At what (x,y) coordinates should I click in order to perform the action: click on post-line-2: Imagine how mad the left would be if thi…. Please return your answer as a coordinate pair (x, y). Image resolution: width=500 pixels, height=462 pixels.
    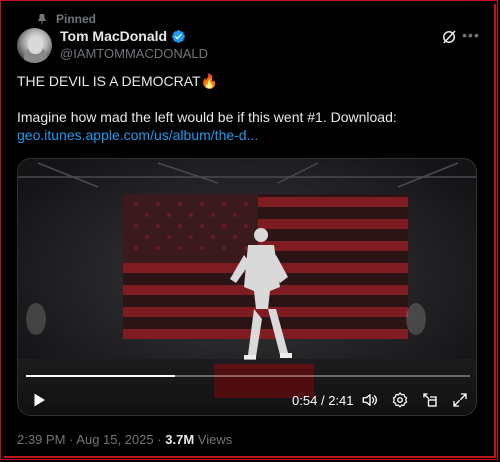
    Looking at the image, I should click on (207, 117).